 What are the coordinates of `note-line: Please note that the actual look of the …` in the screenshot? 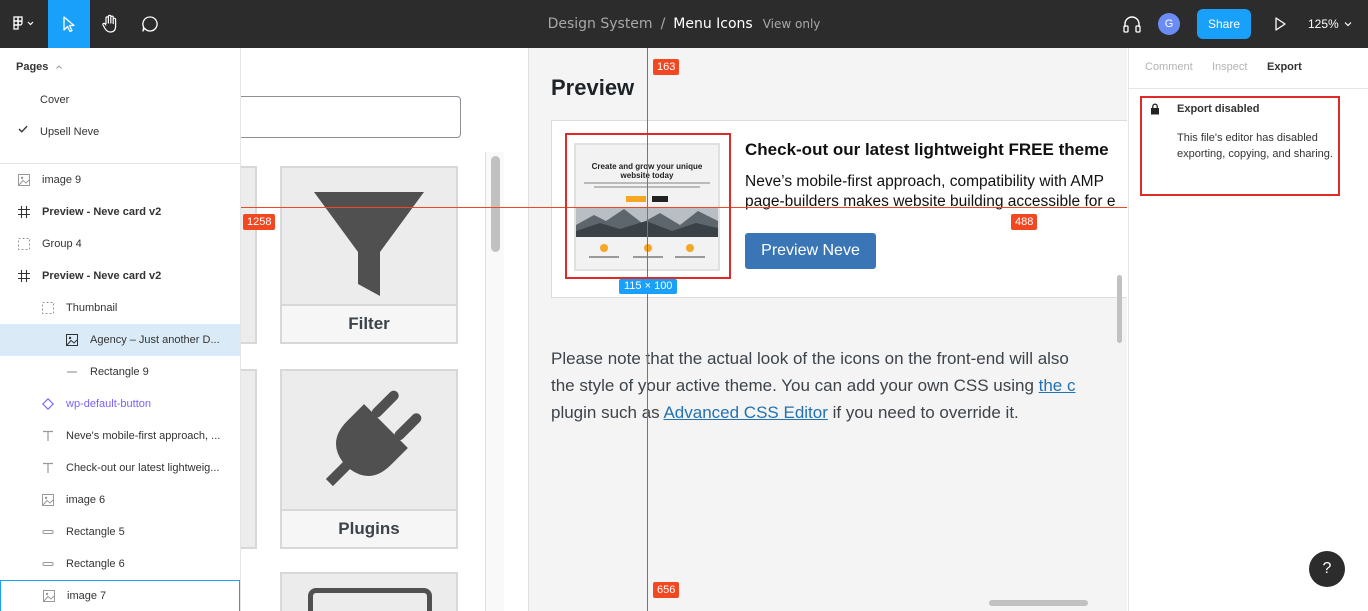 It's located at (810, 358).